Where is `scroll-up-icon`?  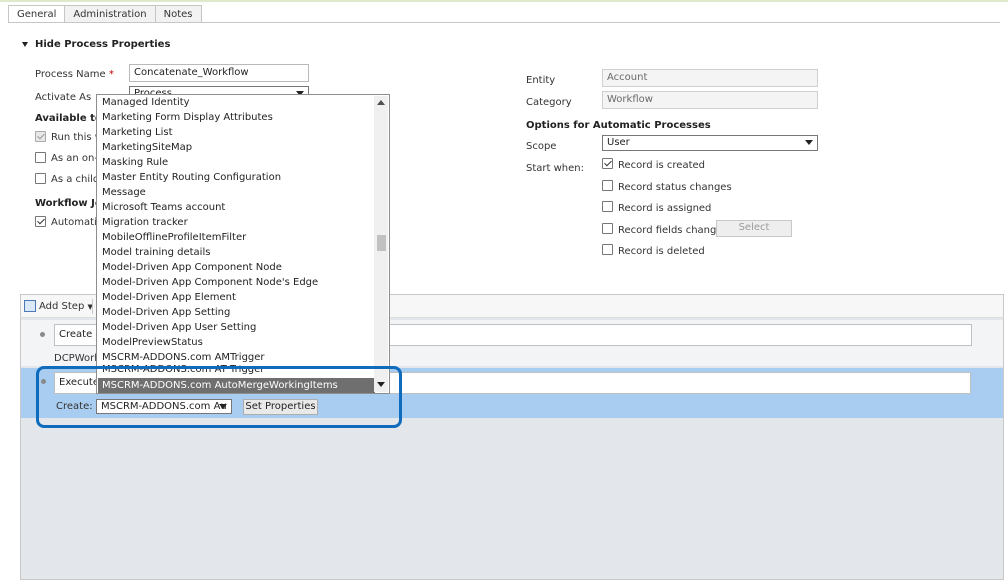
scroll-up-icon is located at coordinates (381, 102).